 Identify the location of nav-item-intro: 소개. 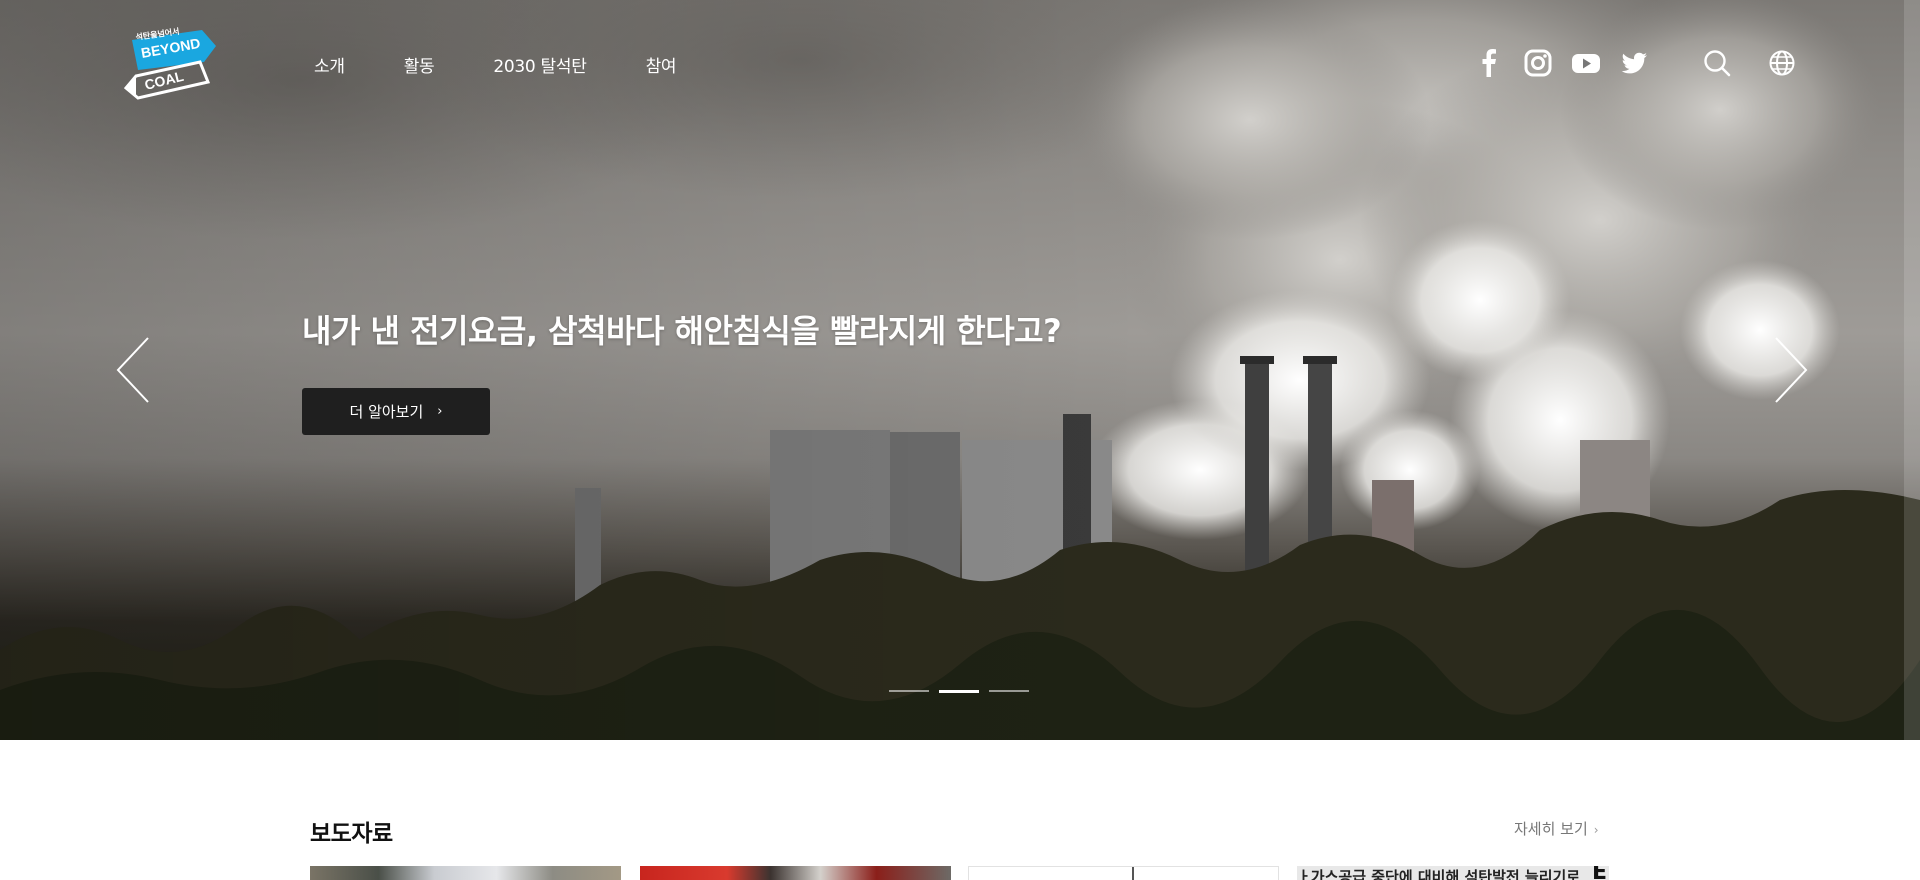
(329, 64).